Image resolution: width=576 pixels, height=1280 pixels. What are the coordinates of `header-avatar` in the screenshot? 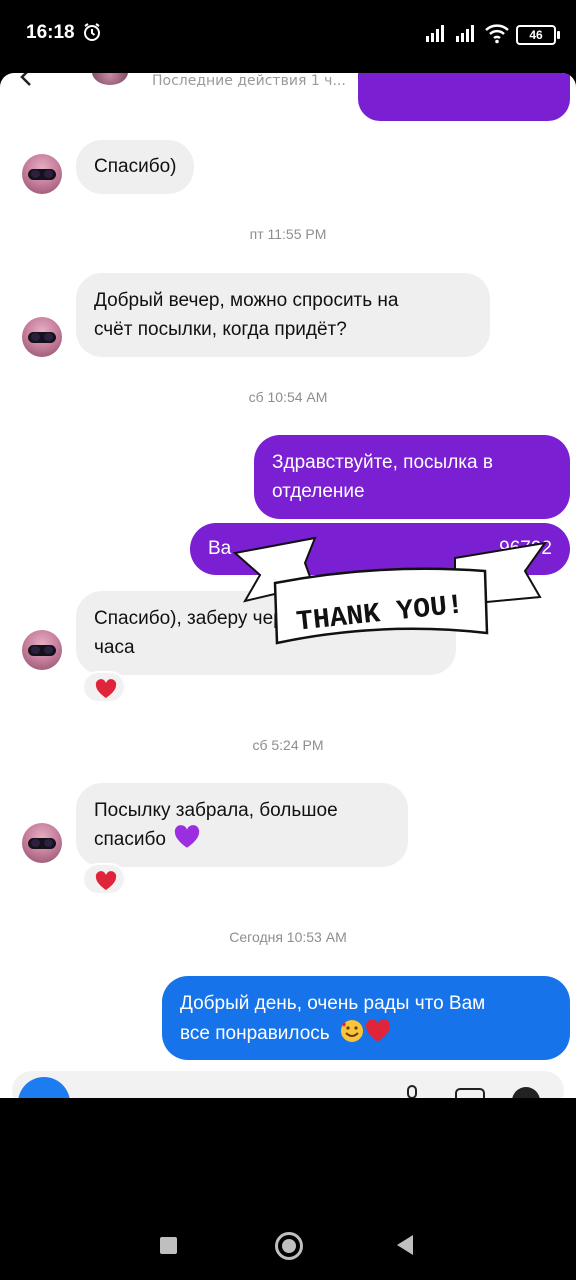 It's located at (110, 79).